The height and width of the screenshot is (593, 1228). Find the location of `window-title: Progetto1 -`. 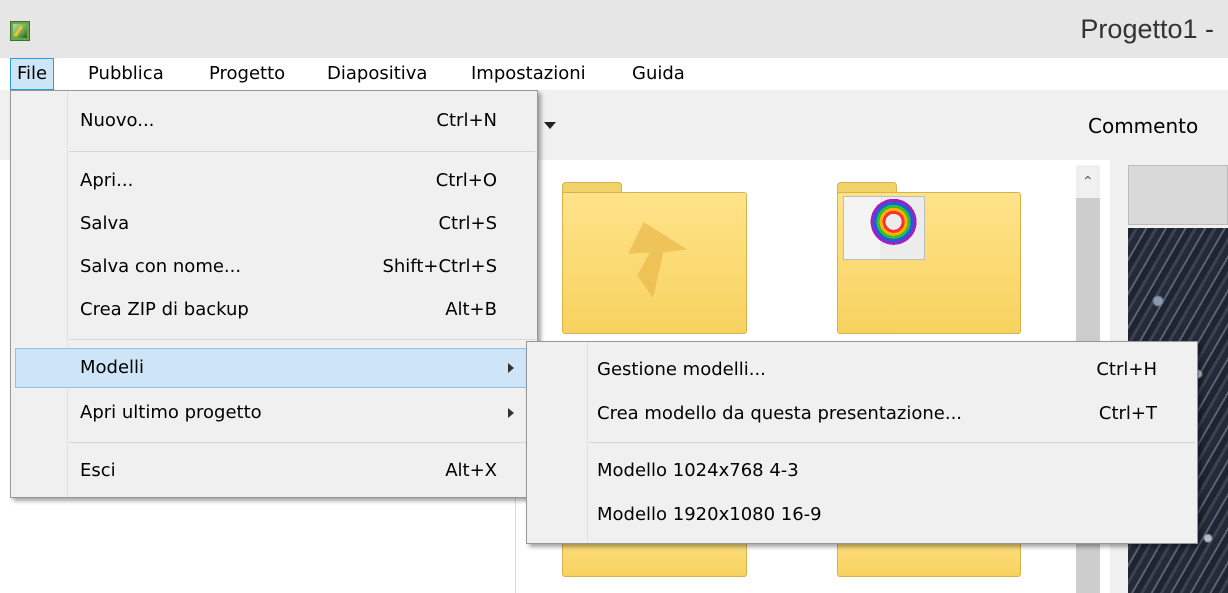

window-title: Progetto1 - is located at coordinates (1147, 29).